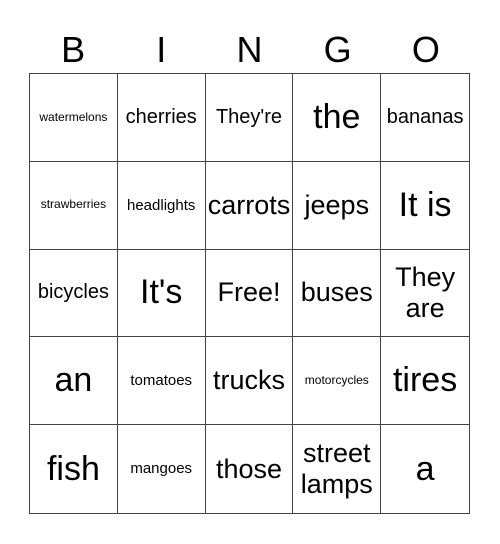  Describe the element at coordinates (74, 118) in the screenshot. I see `bingo-cell: watermelons` at that location.